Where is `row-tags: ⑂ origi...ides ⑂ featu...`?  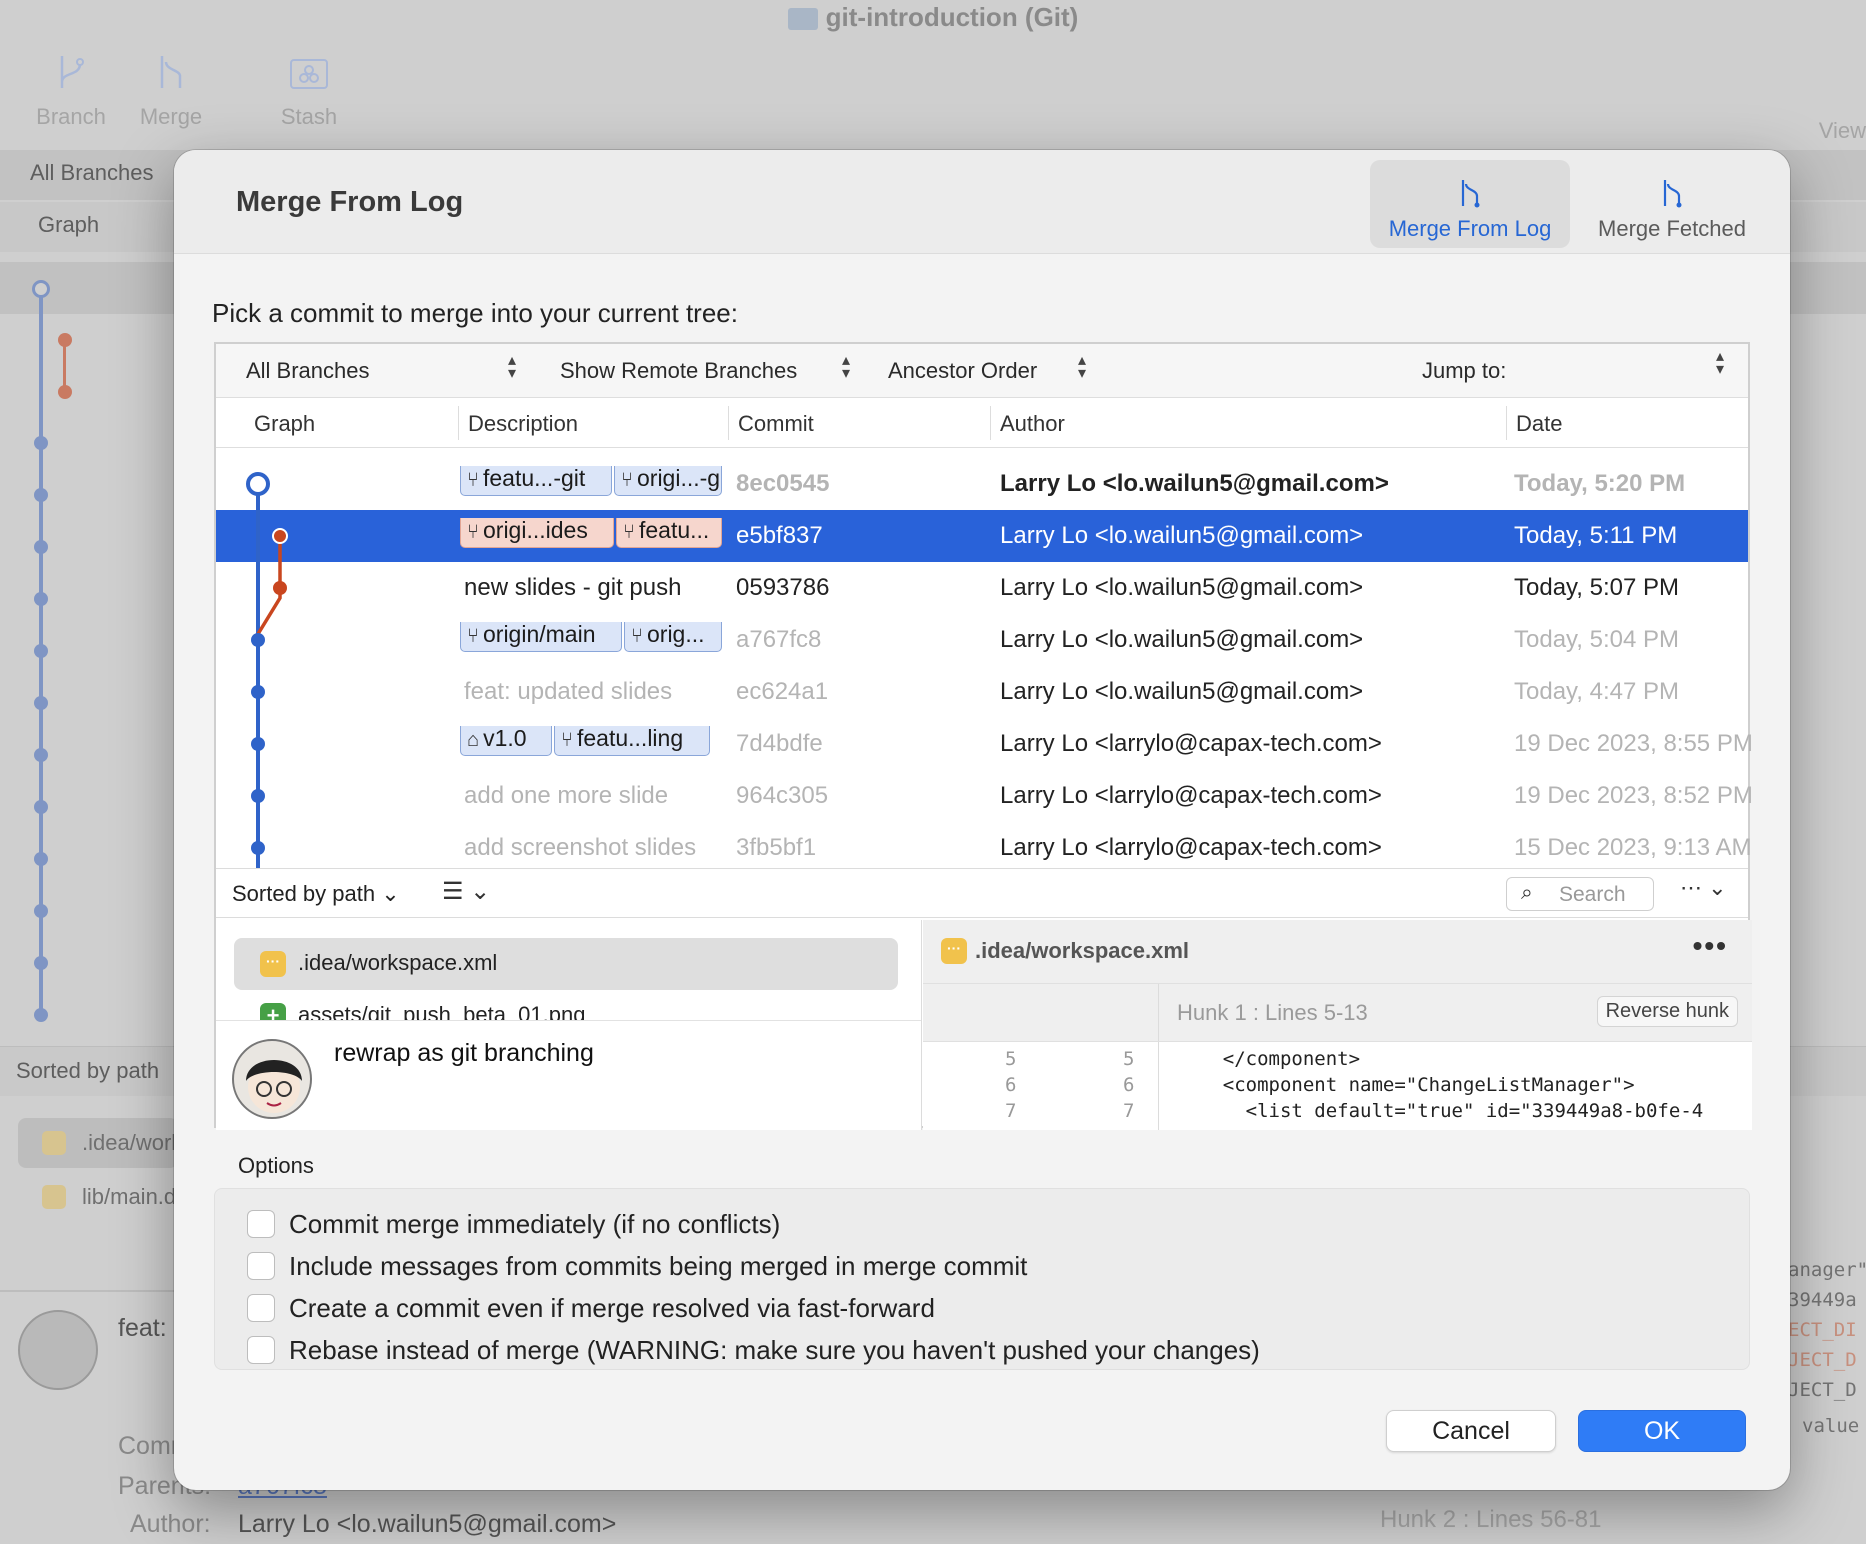
row-tags: ⑂ origi...ides ⑂ featu... is located at coordinates (593, 533).